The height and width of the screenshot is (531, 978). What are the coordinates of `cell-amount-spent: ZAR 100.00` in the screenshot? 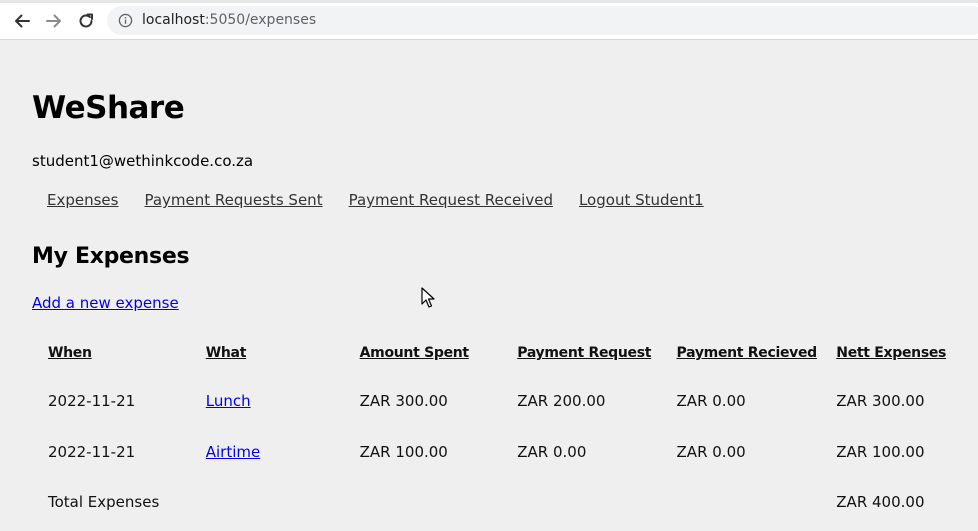 It's located at (403, 451).